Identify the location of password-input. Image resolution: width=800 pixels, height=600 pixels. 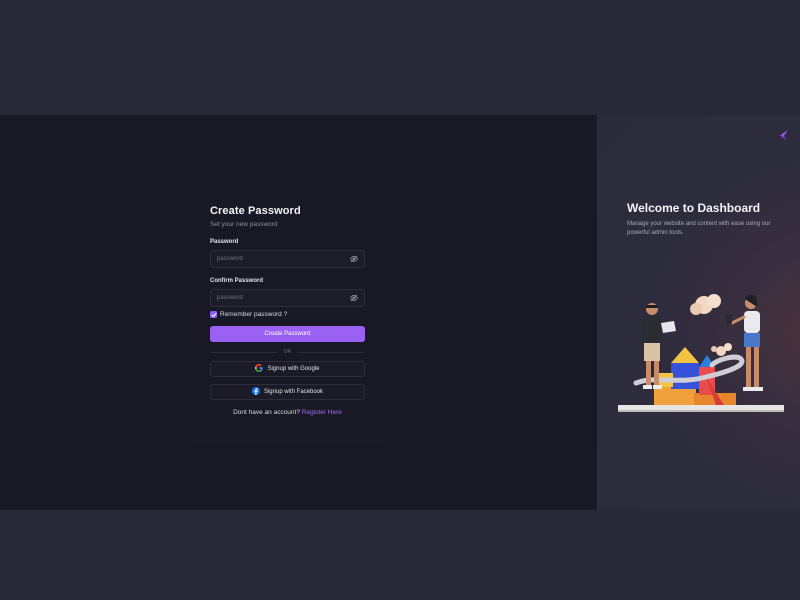
(277, 259).